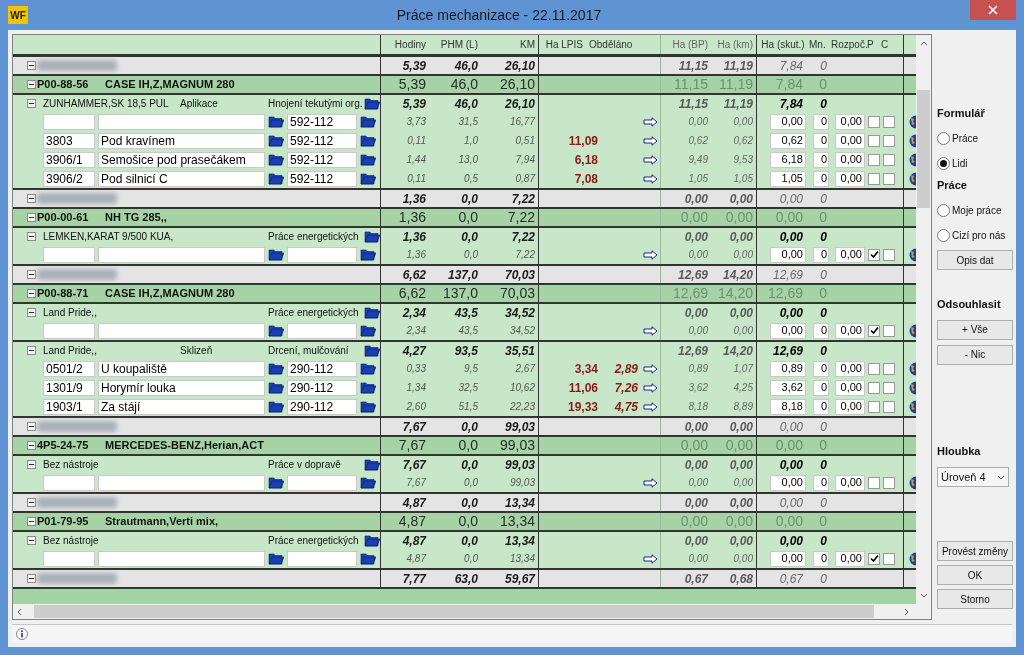 This screenshot has height=655, width=1024. Describe the element at coordinates (923, 319) in the screenshot. I see `vertical-scrollbar` at that location.